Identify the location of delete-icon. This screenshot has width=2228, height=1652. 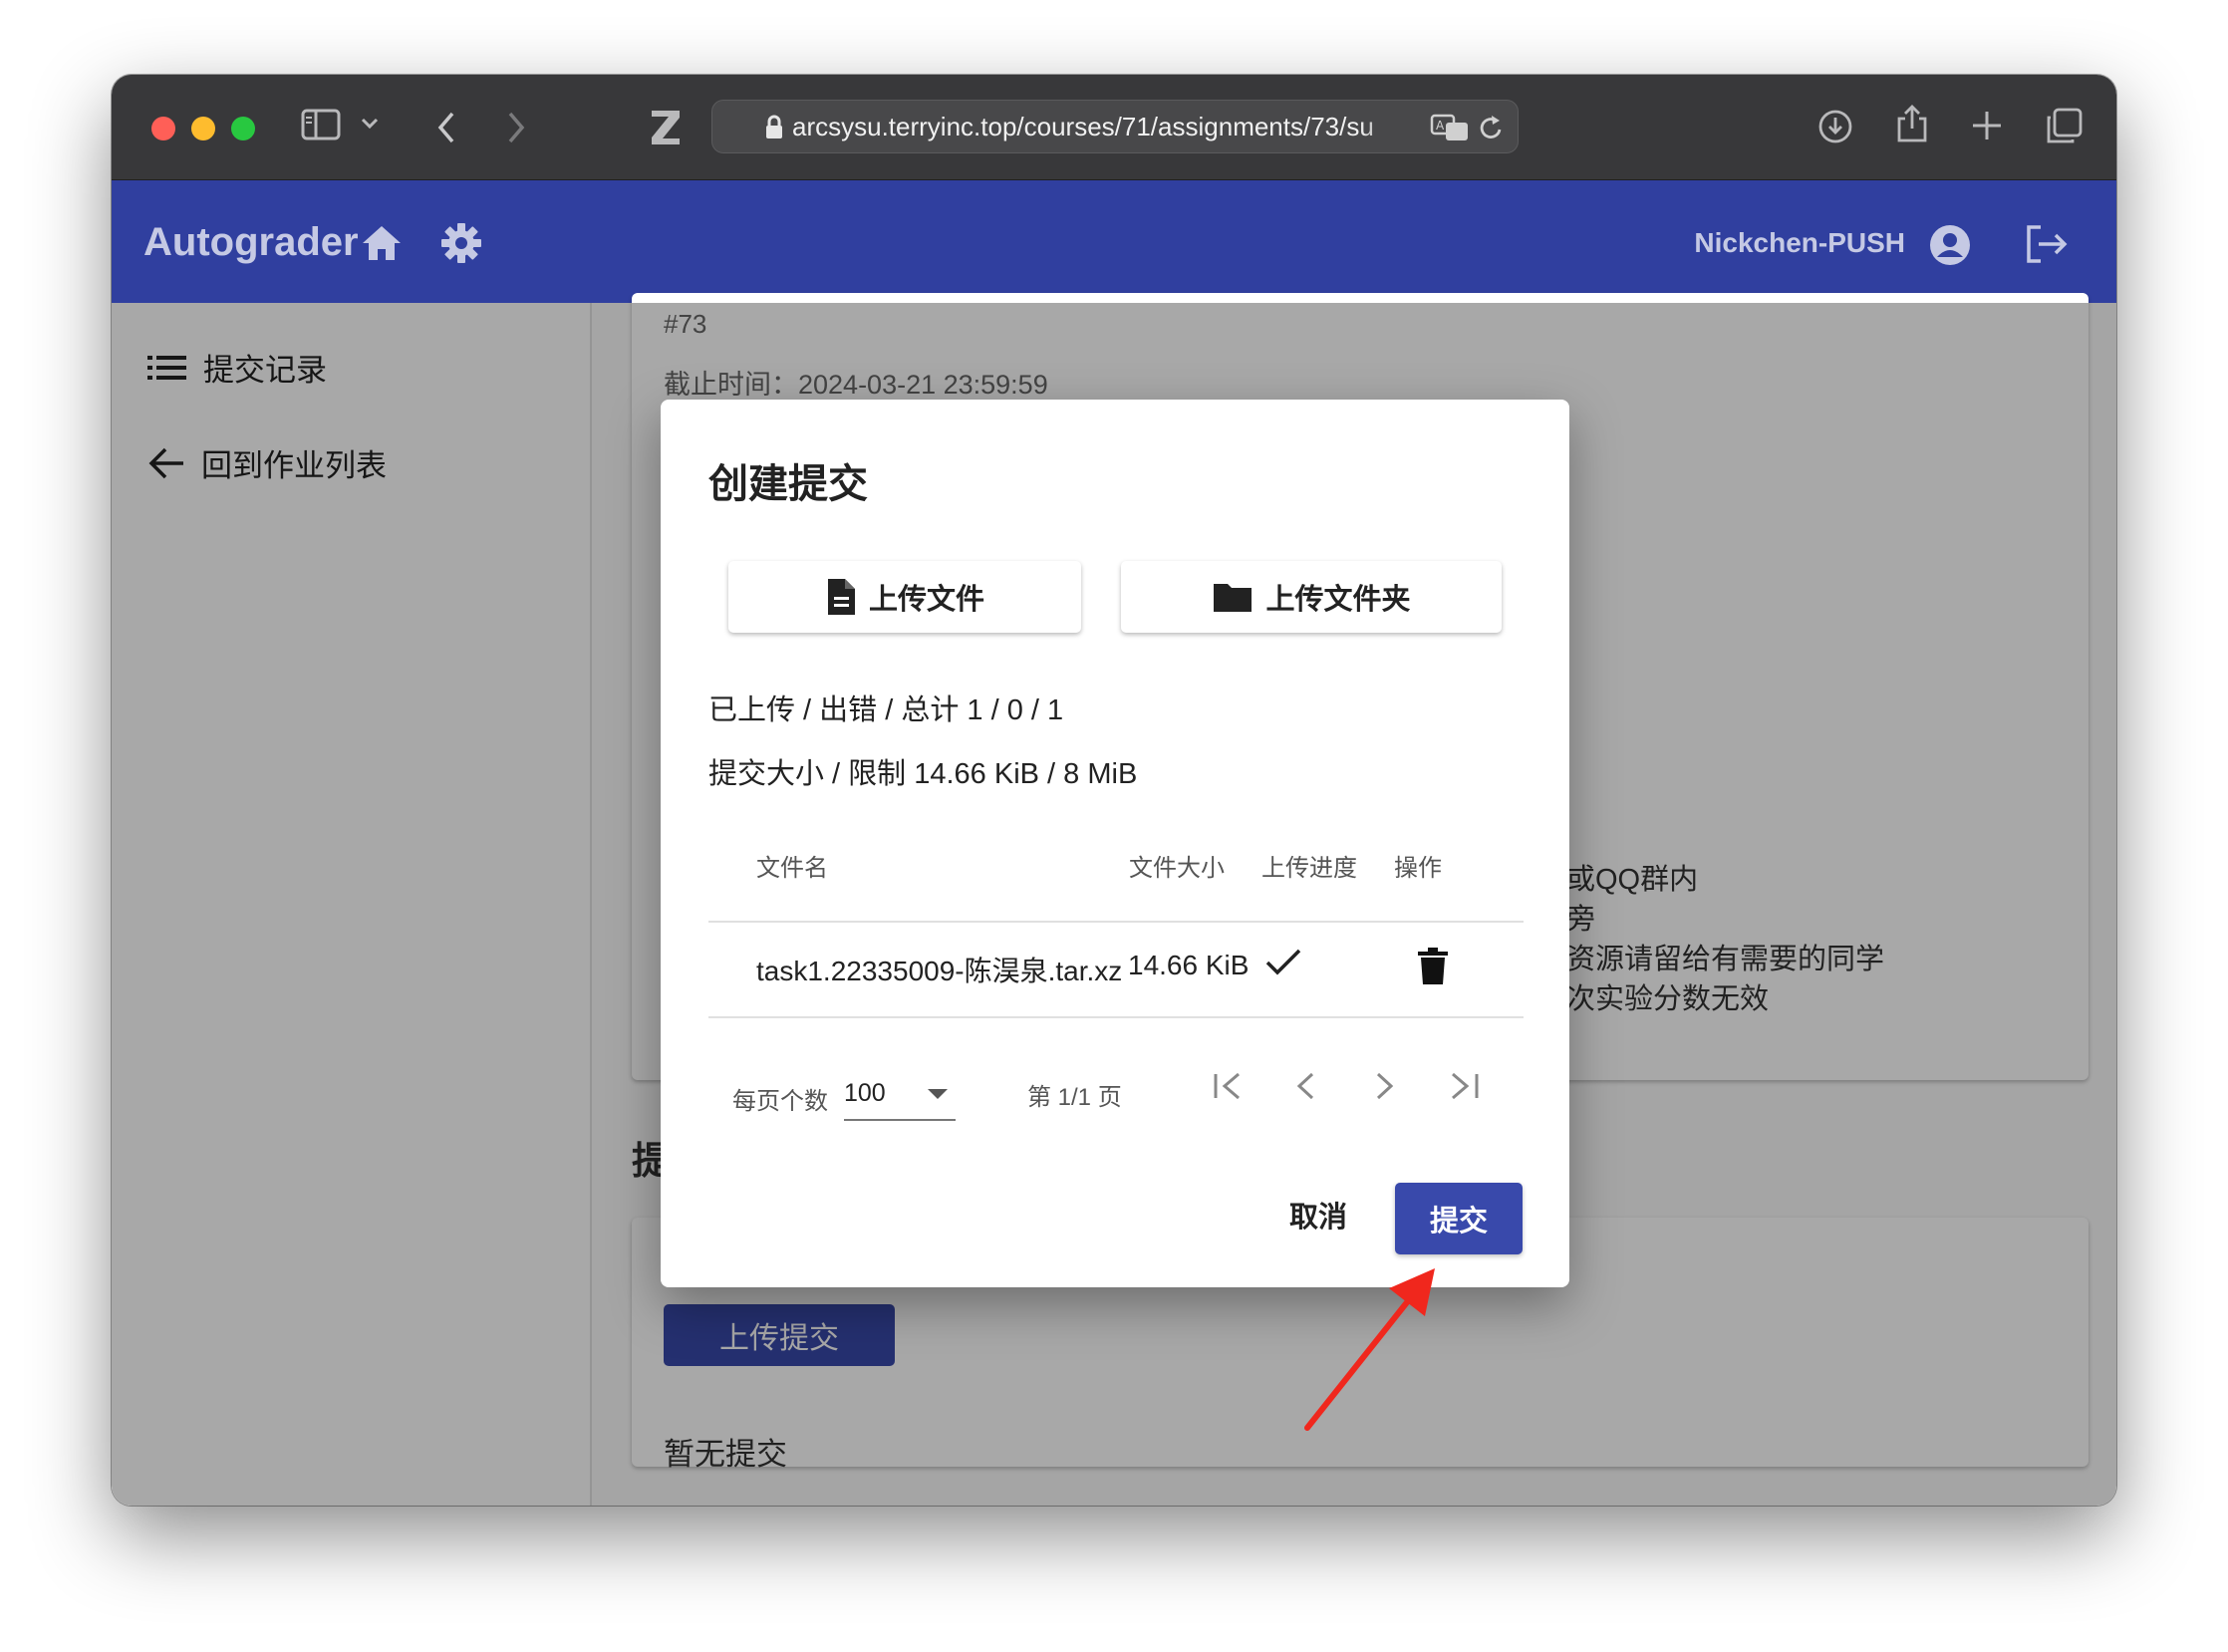
(1433, 969).